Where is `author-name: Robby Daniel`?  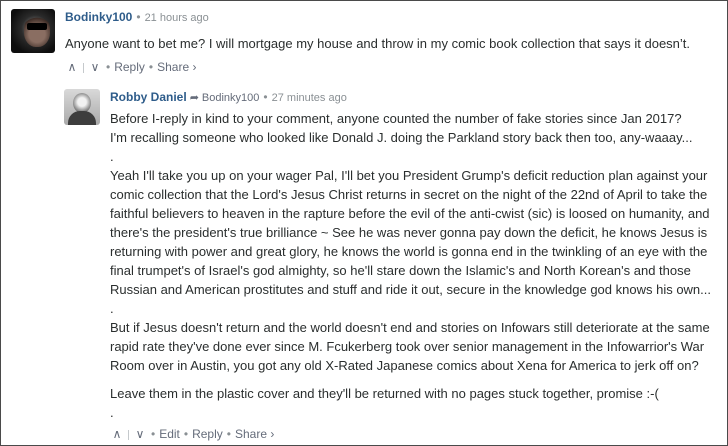
author-name: Robby Daniel is located at coordinates (148, 97).